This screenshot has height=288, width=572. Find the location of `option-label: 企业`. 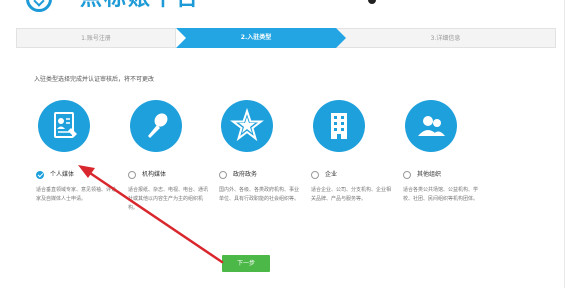

option-label: 企业 is located at coordinates (331, 174).